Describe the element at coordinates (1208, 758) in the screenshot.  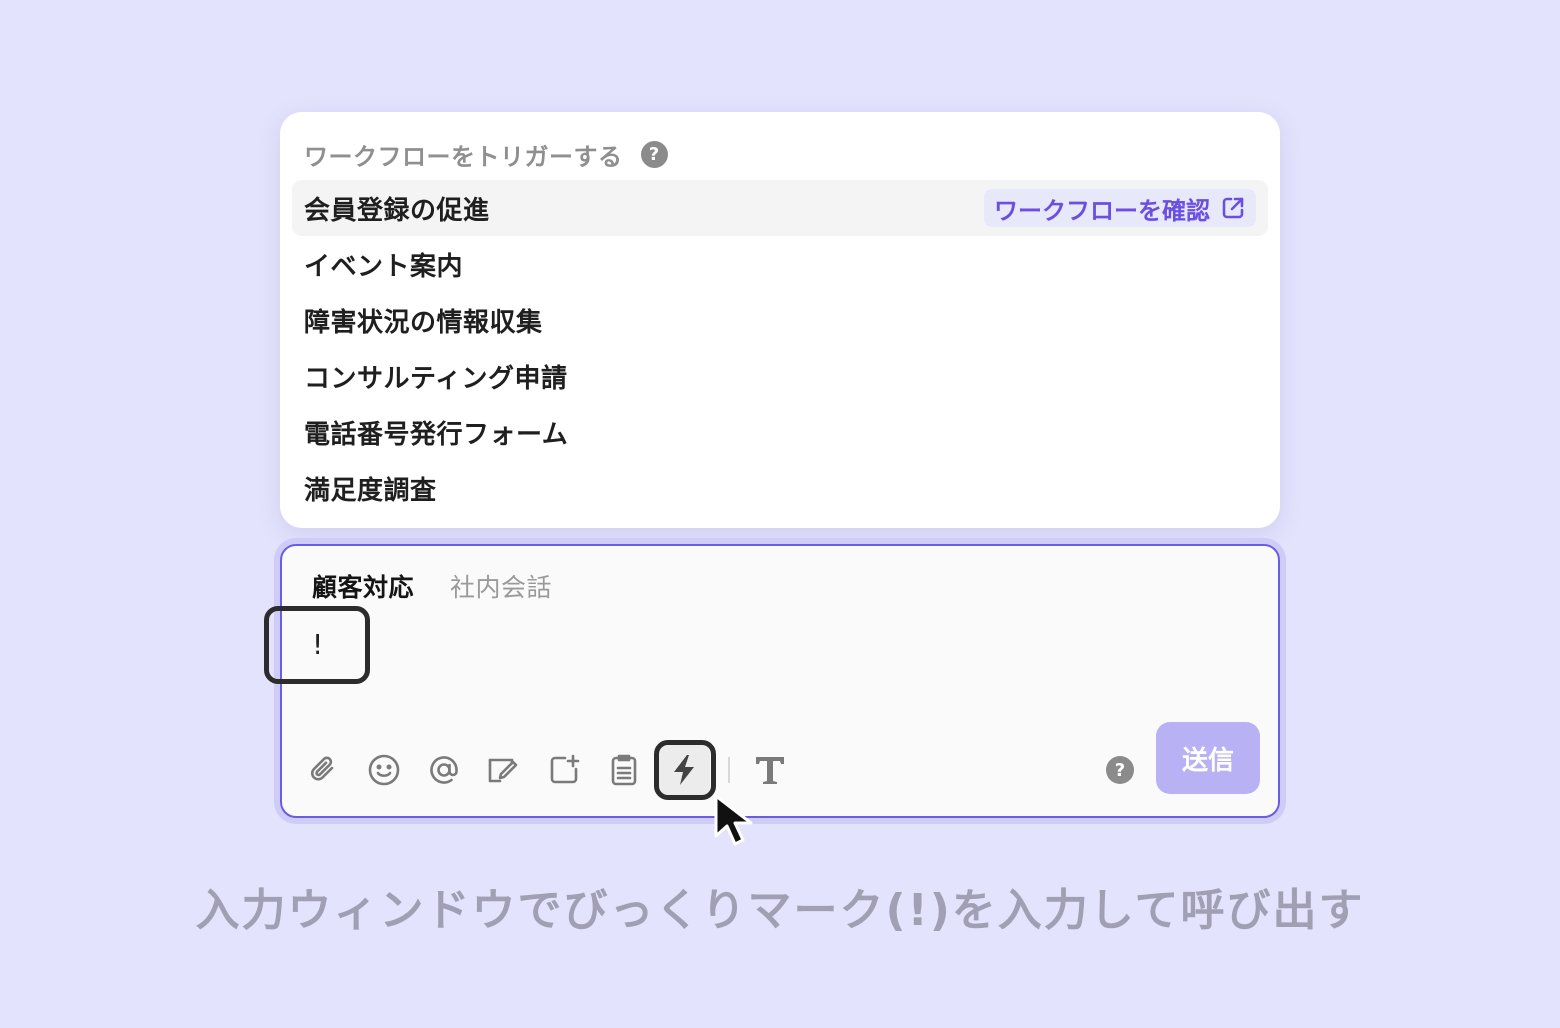
I see `send-button: 送信` at that location.